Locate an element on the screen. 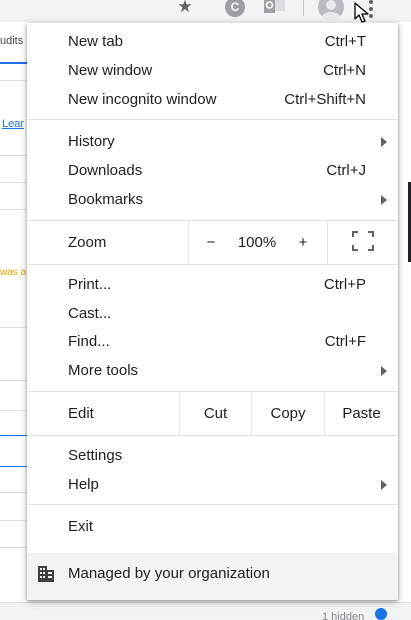 Image resolution: width=411 pixels, height=620 pixels. fullscreen-icon is located at coordinates (363, 241).